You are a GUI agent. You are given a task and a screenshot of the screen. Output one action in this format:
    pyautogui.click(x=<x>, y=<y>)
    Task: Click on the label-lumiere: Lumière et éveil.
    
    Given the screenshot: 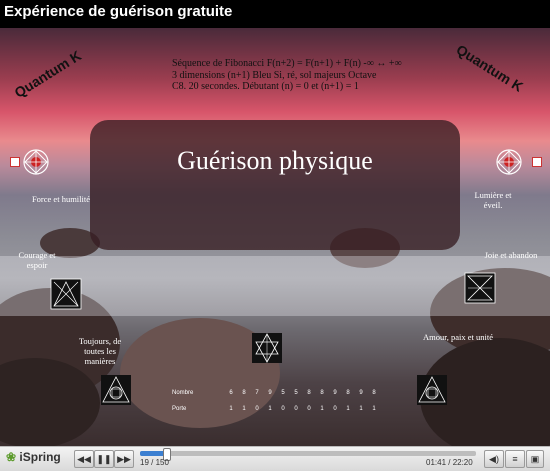 What is the action you would take?
    pyautogui.click(x=493, y=200)
    